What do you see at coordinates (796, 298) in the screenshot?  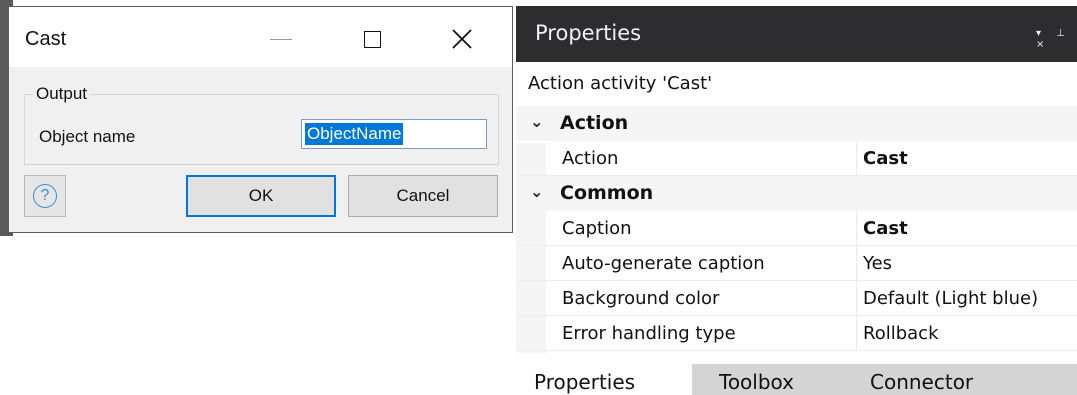 I see `property-row-background-color: Background color Default (Light blue)` at bounding box center [796, 298].